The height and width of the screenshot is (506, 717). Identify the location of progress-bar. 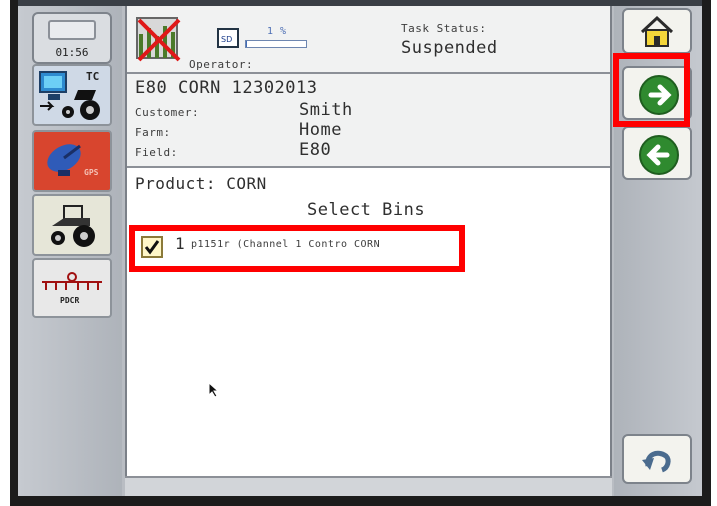
(276, 44).